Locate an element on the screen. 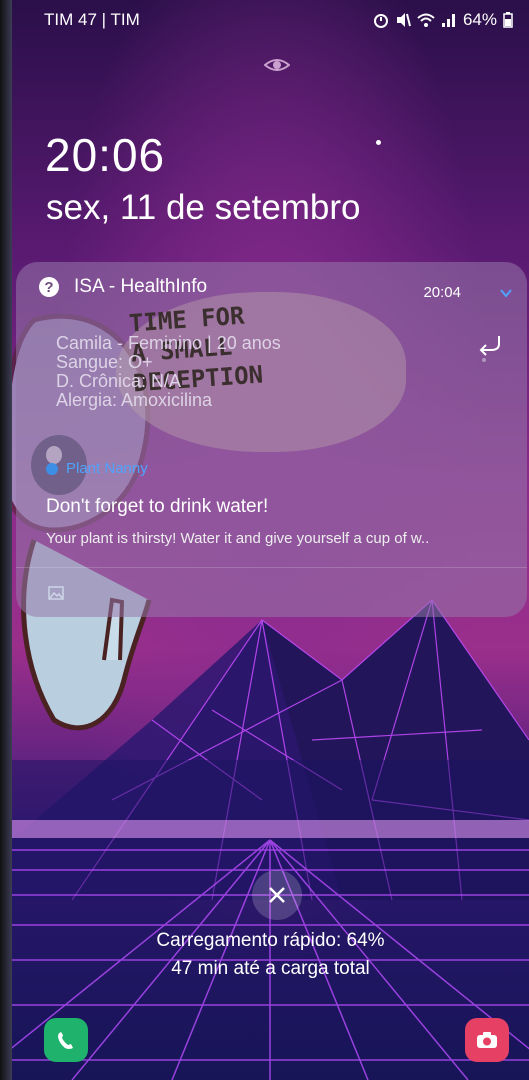 The image size is (529, 1080). camera-shortcut-button is located at coordinates (487, 1040).